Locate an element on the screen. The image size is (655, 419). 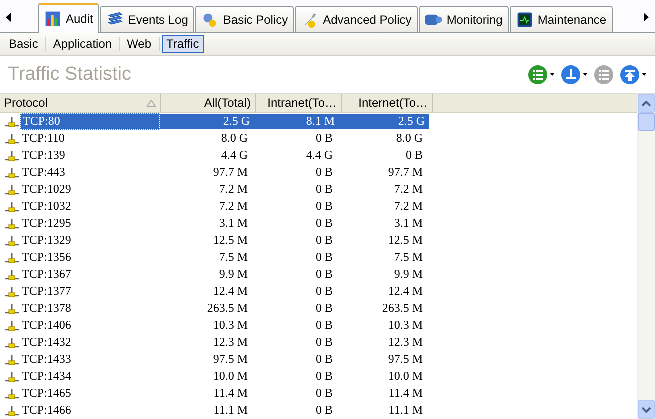
table-cell-text: TCP:1466 is located at coordinates (46, 410).